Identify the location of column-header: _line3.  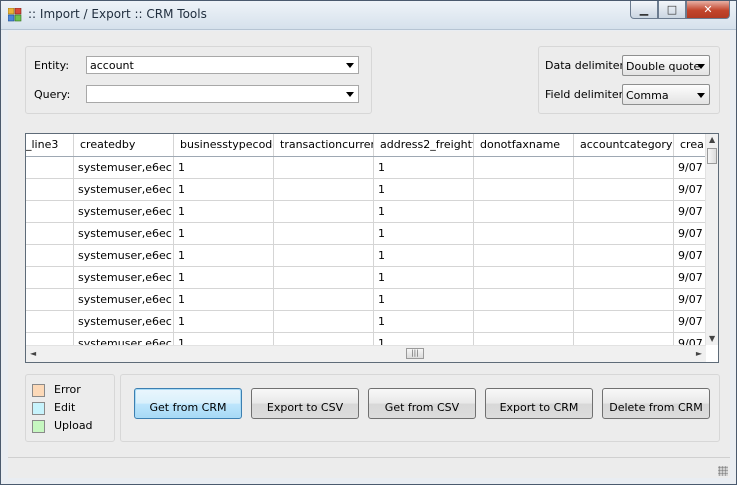
(50, 145).